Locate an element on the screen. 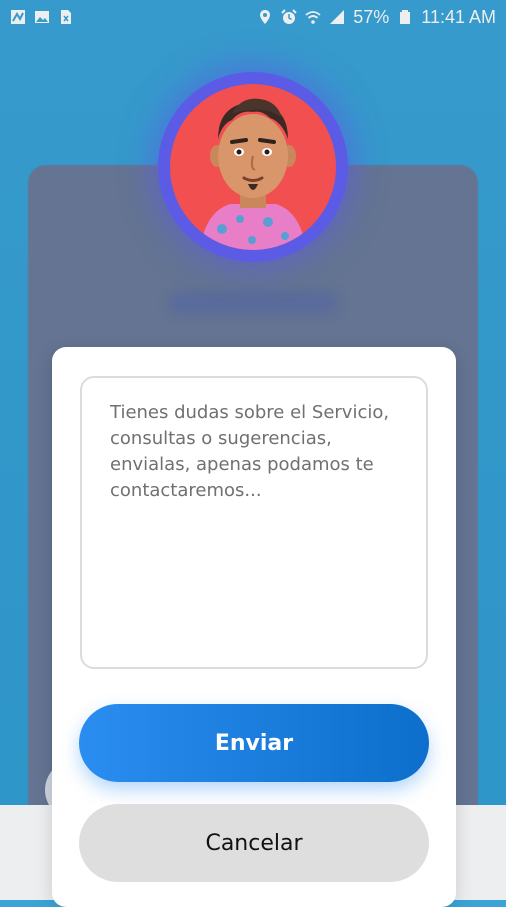  user-avatar-icon is located at coordinates (253, 174).